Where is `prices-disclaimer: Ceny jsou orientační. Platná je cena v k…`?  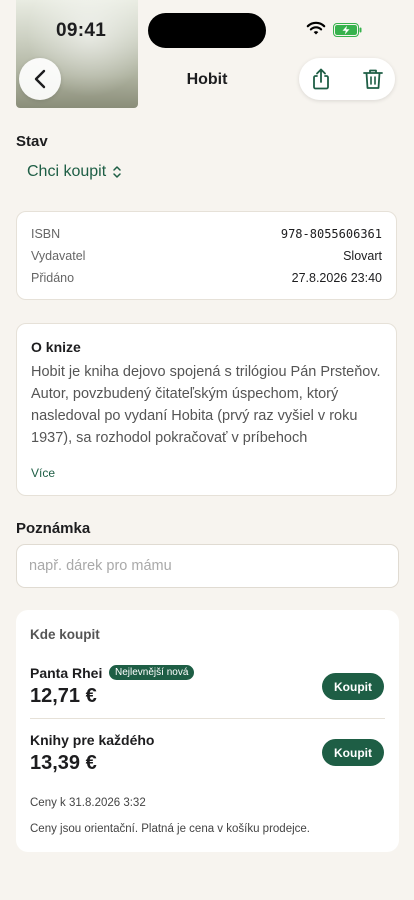
prices-disclaimer: Ceny jsou orientační. Platná je cena v k… is located at coordinates (170, 829).